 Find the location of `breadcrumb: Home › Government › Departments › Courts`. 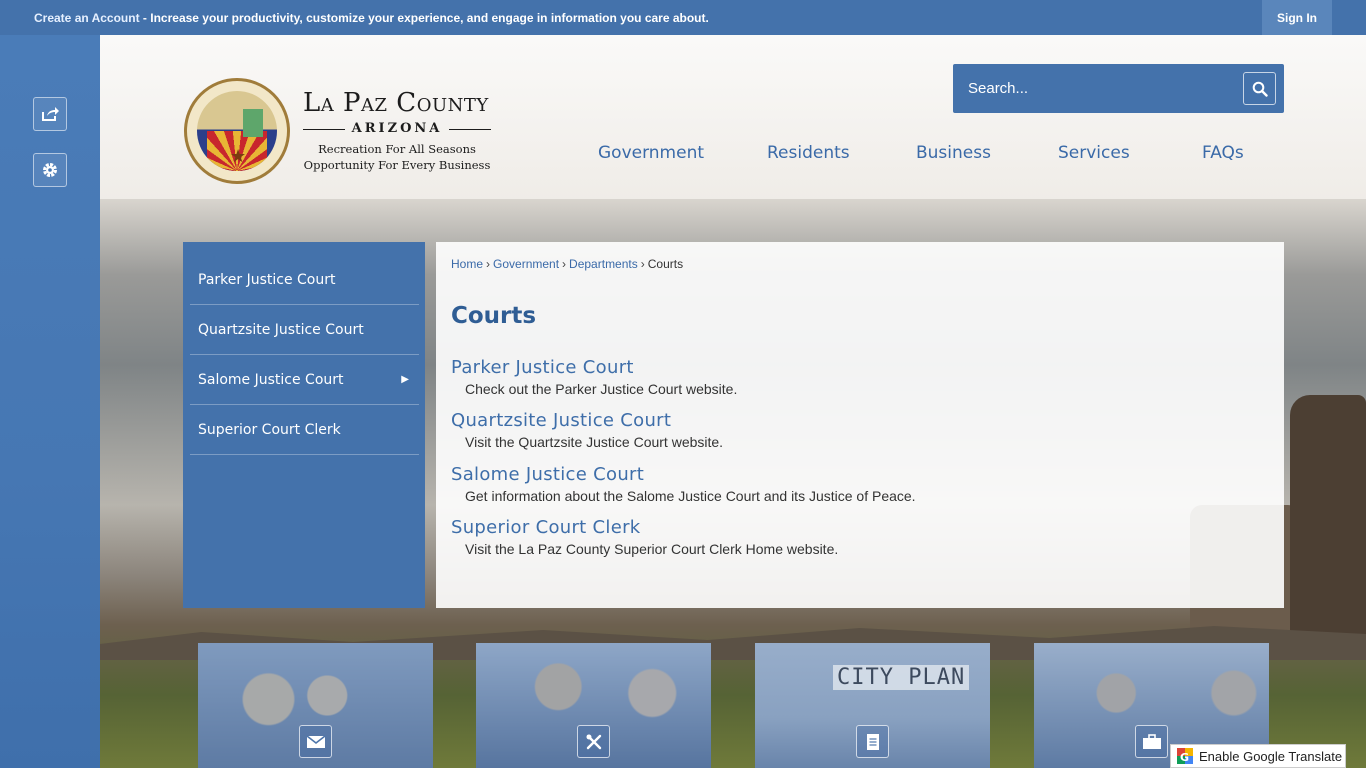

breadcrumb: Home › Government › Departments › Courts is located at coordinates (567, 264).